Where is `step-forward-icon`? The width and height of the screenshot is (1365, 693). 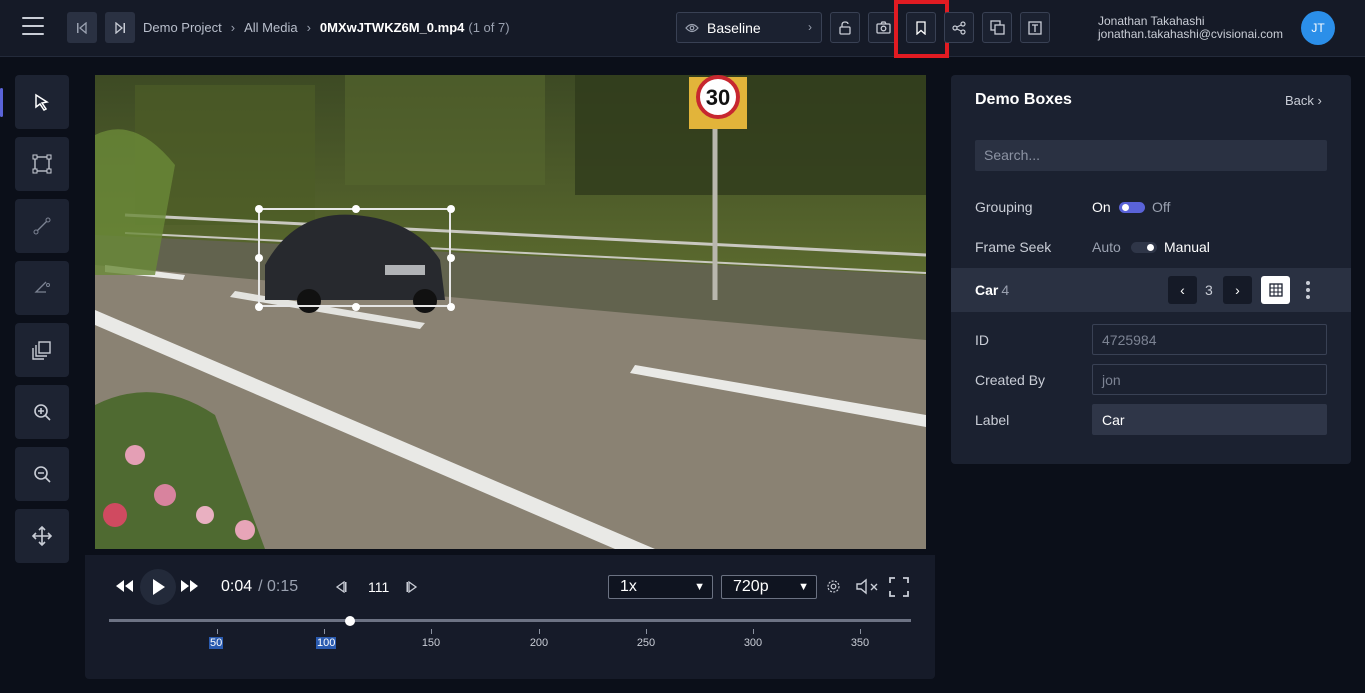
step-forward-icon is located at coordinates (412, 587).